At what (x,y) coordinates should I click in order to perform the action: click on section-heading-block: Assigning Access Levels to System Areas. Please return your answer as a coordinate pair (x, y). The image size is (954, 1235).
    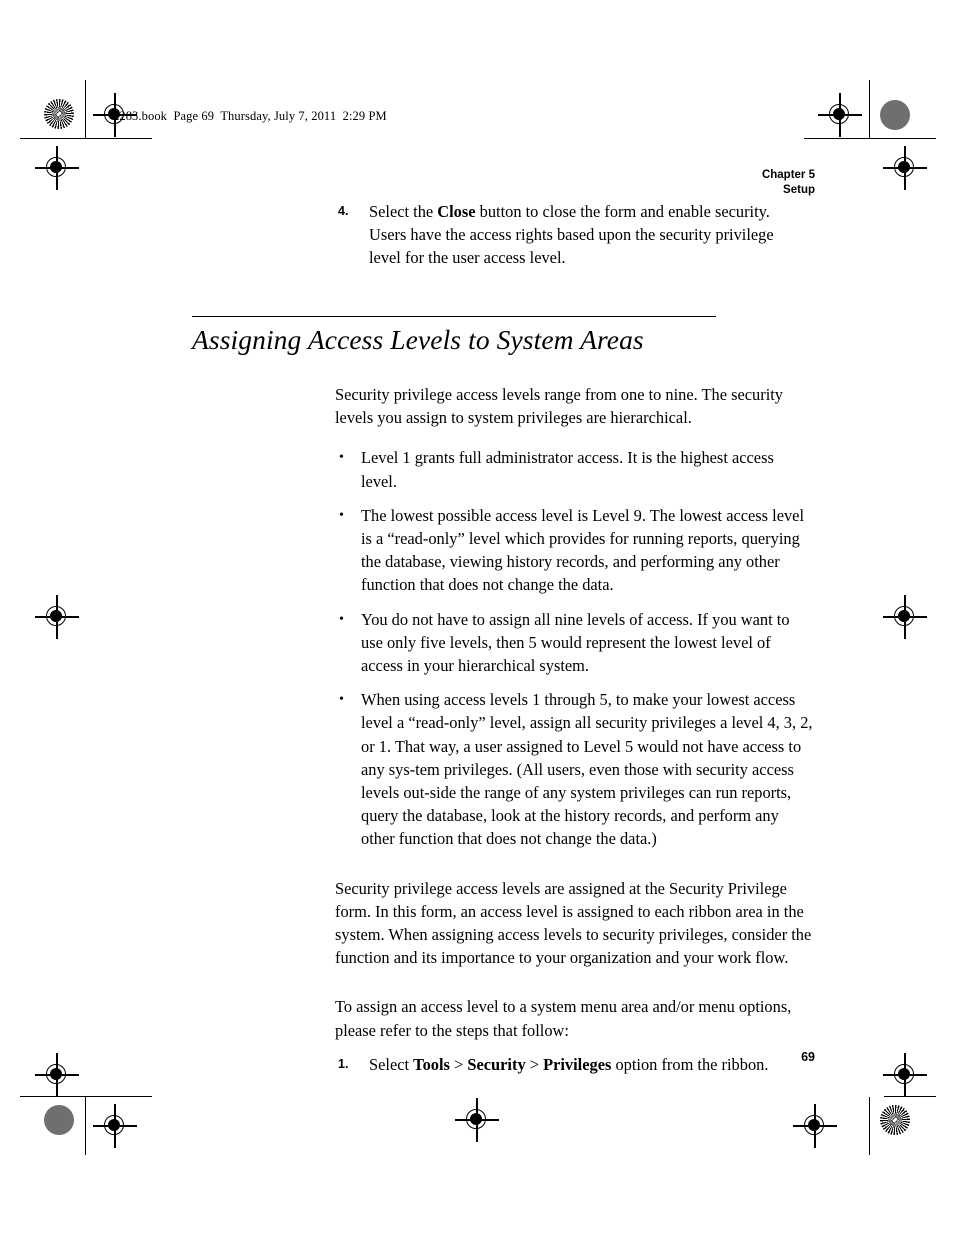
    Looking at the image, I should click on (454, 336).